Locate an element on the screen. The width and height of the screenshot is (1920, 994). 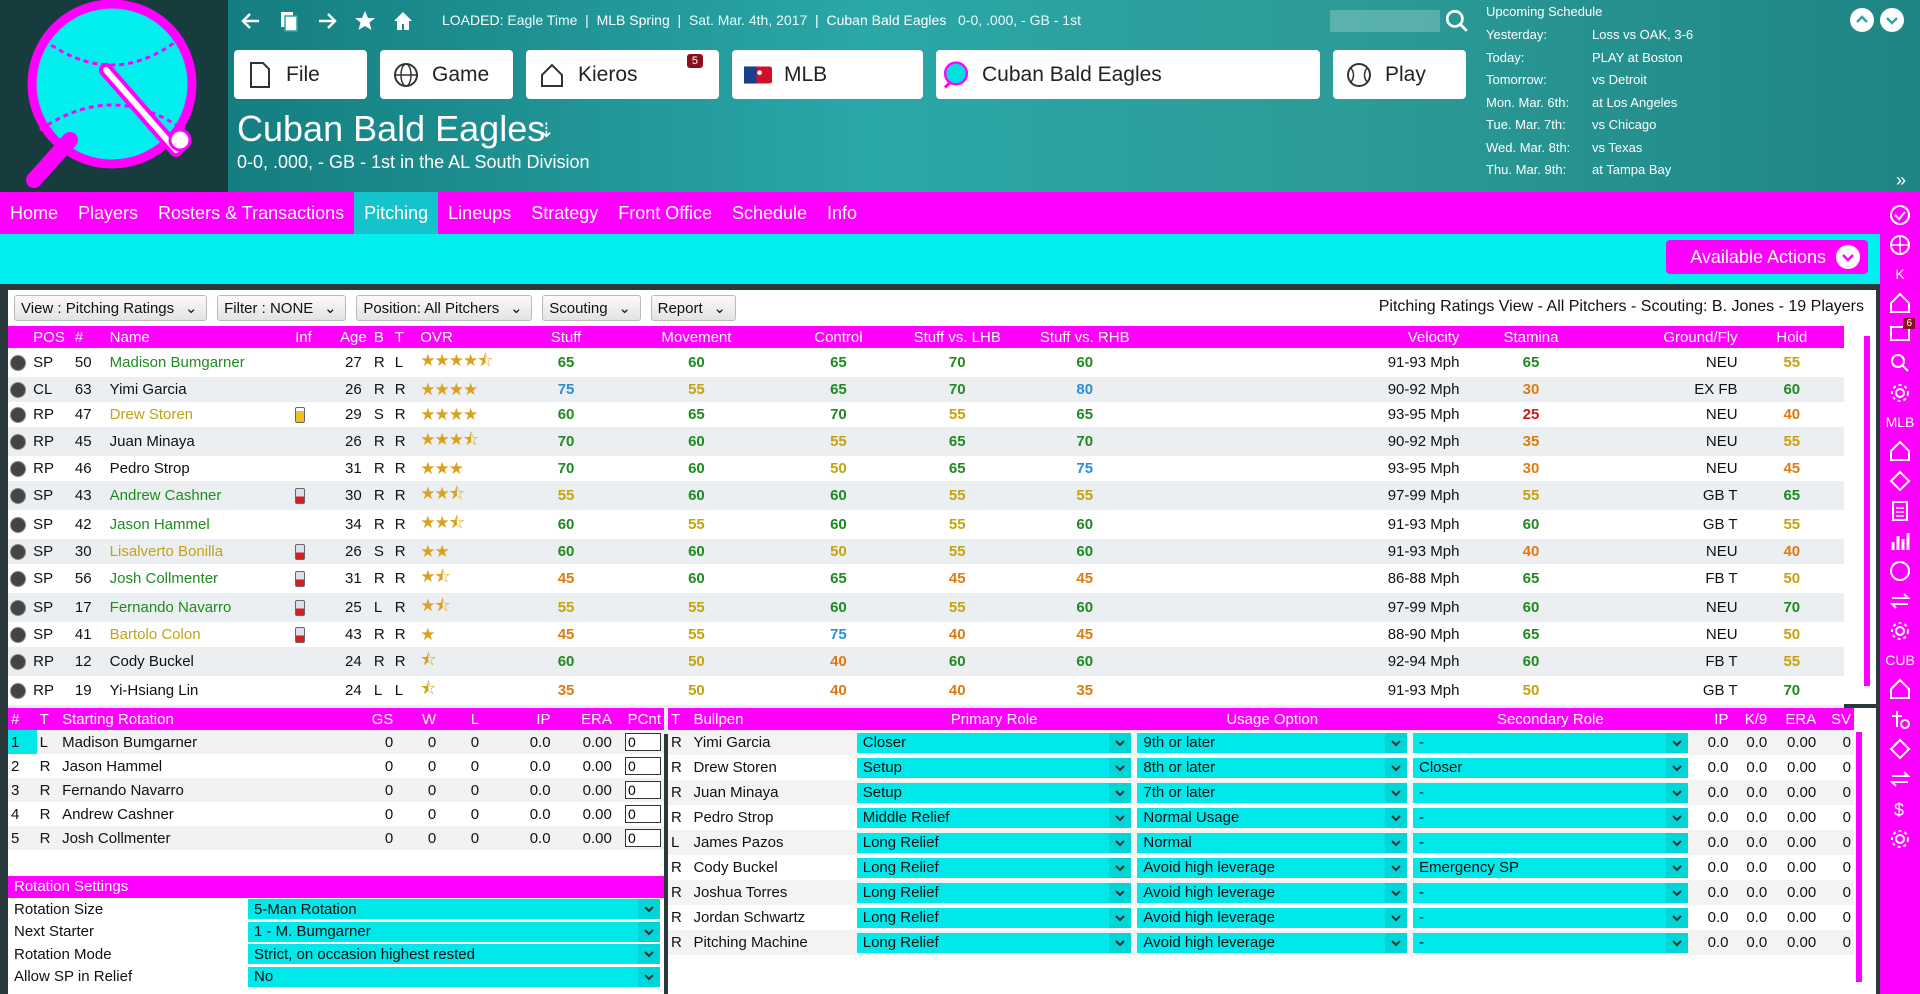
gear-icon is located at coordinates (1900, 631).